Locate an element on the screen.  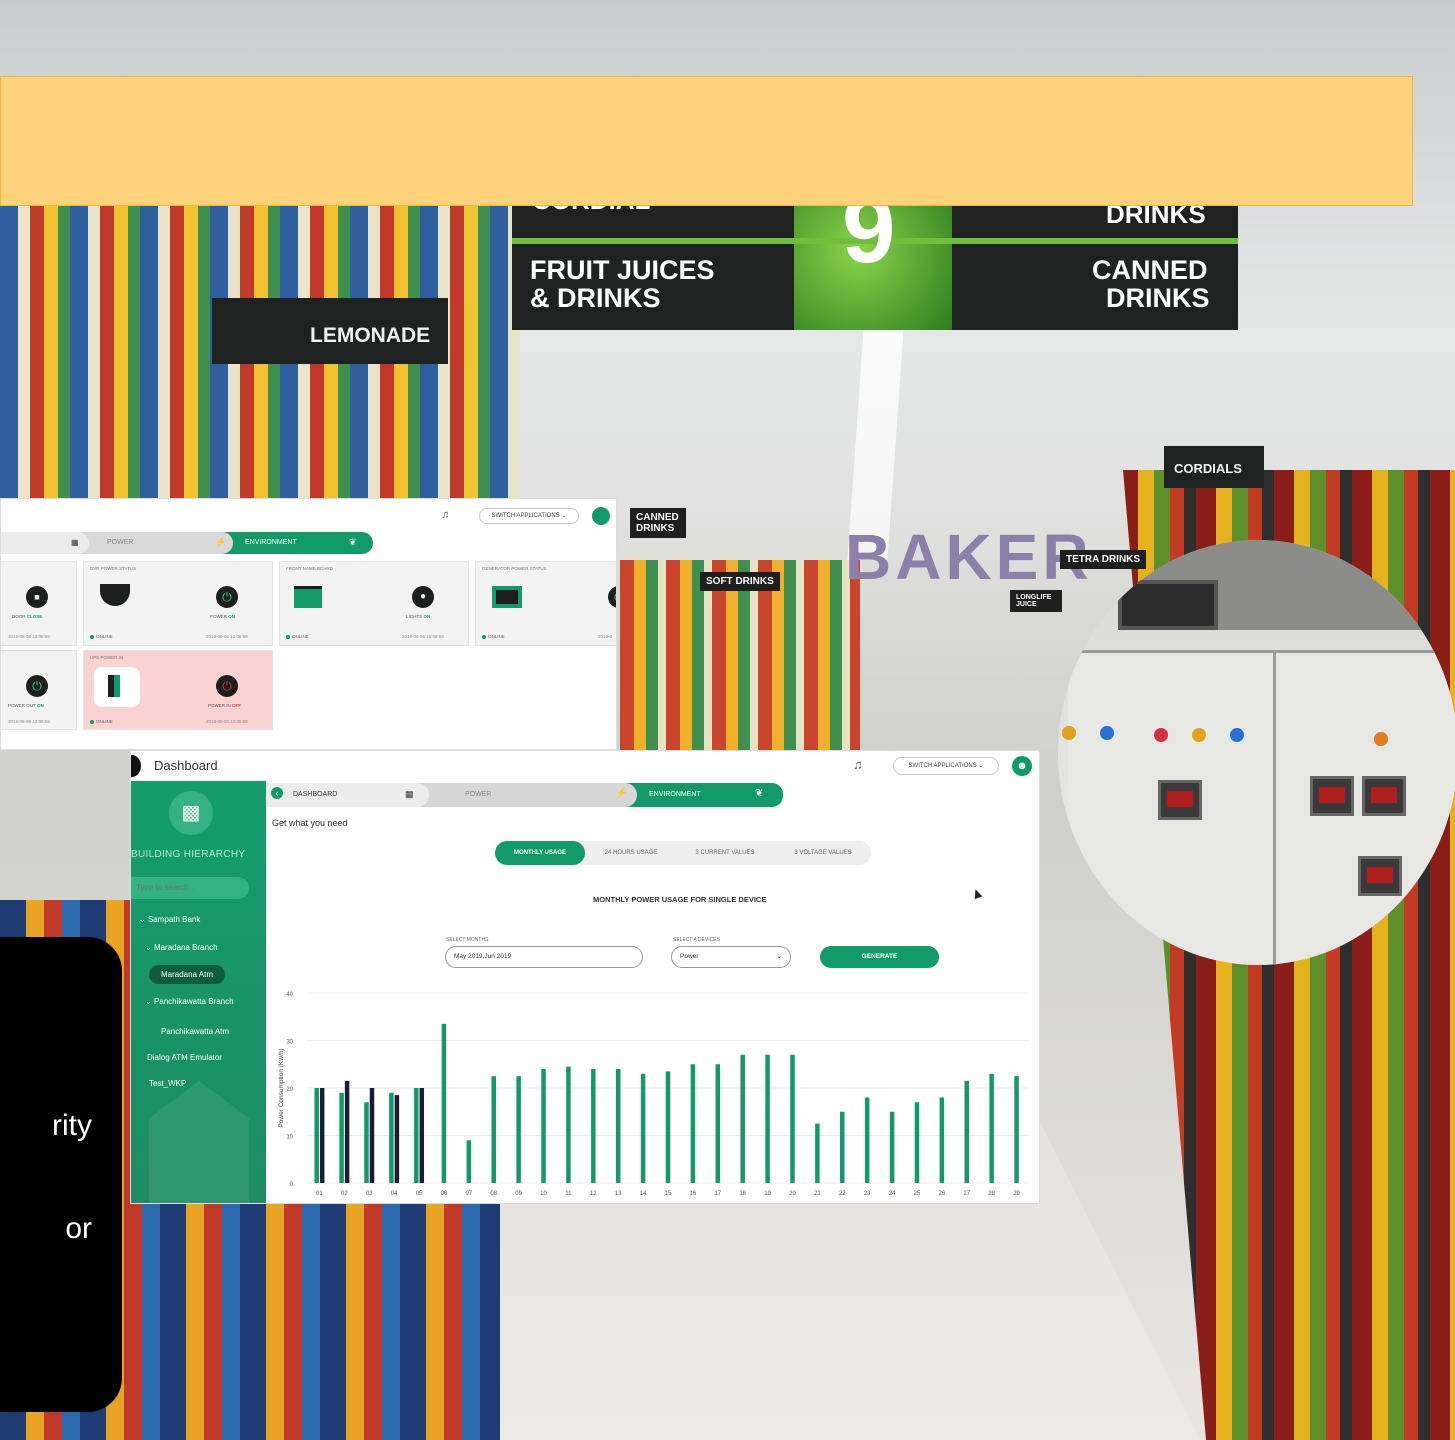
subtitle: Get what you need is located at coordinates (310, 823).